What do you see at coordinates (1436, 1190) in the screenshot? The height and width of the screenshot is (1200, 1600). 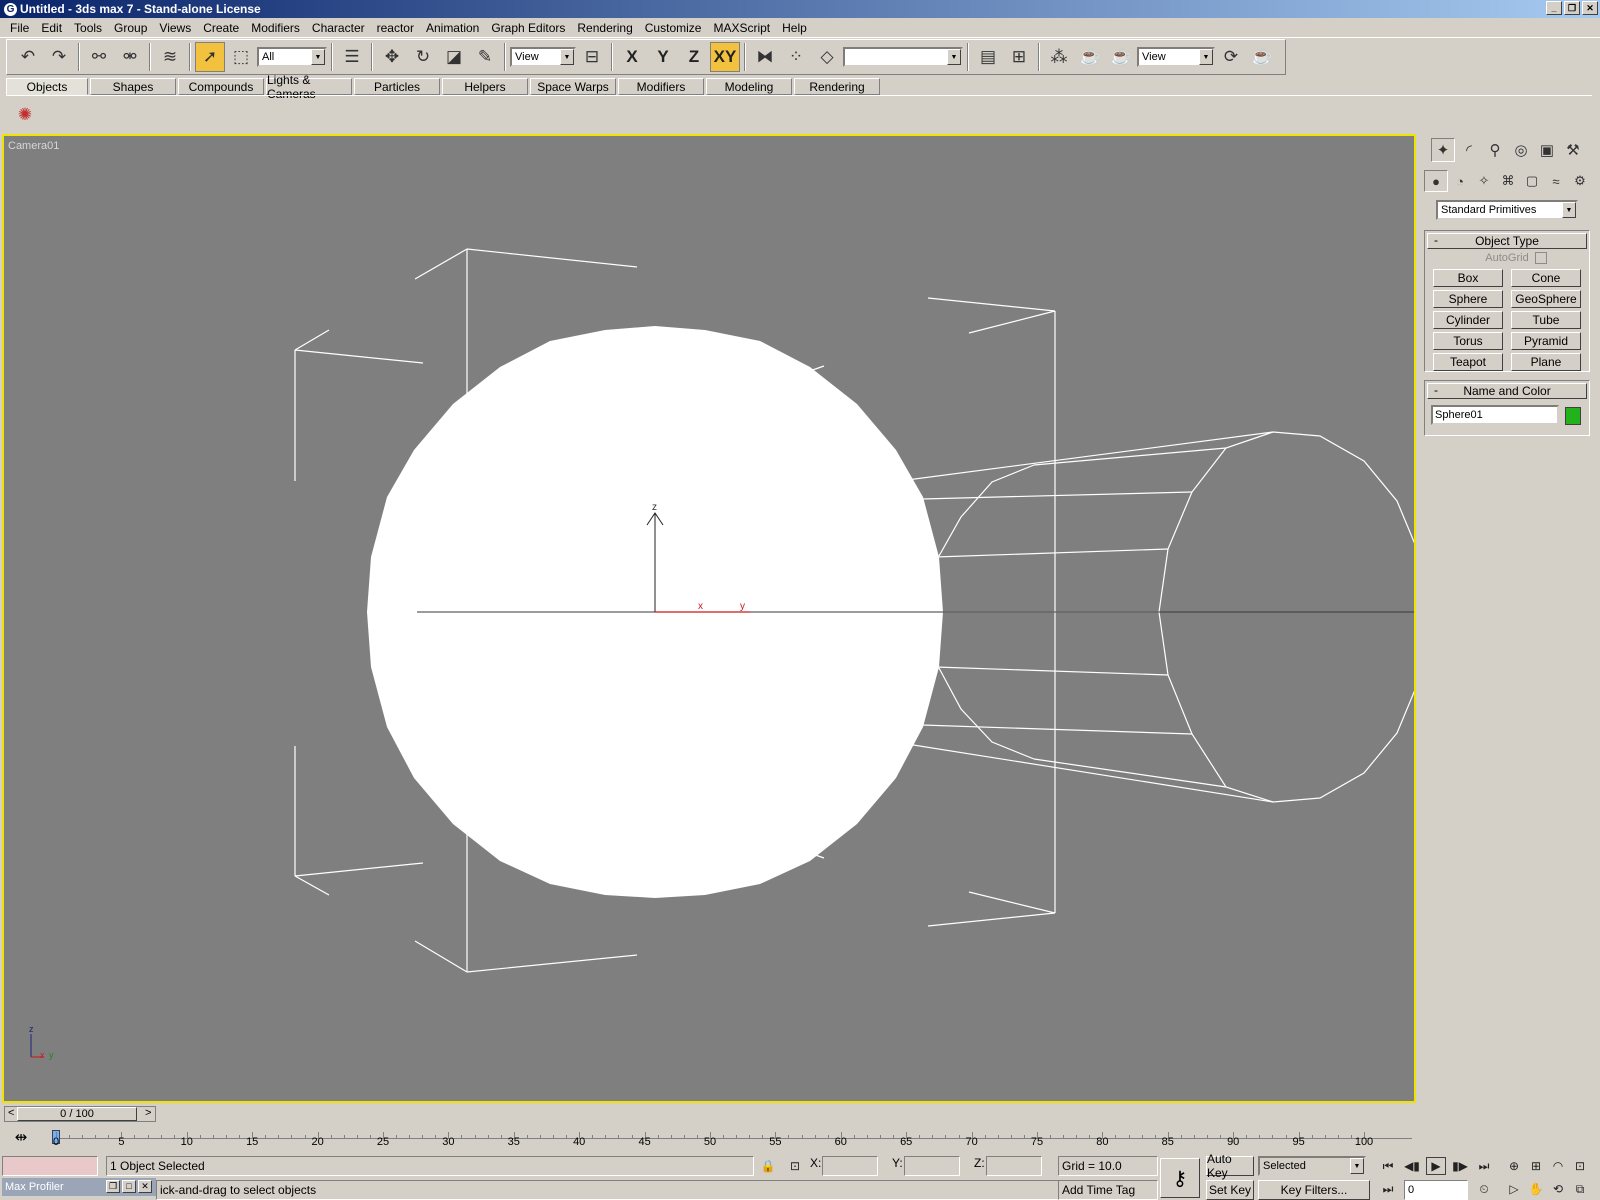 I see `current-frame-input: 0` at bounding box center [1436, 1190].